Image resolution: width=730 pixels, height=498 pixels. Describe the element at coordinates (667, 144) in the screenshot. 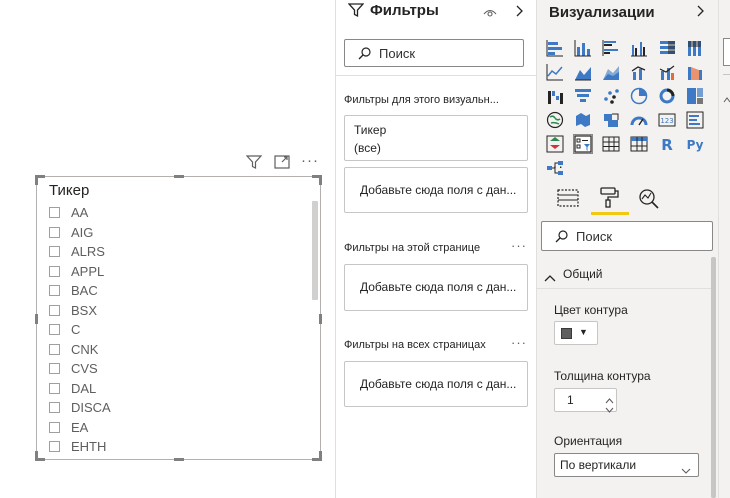

I see `r-script-icon: R` at that location.